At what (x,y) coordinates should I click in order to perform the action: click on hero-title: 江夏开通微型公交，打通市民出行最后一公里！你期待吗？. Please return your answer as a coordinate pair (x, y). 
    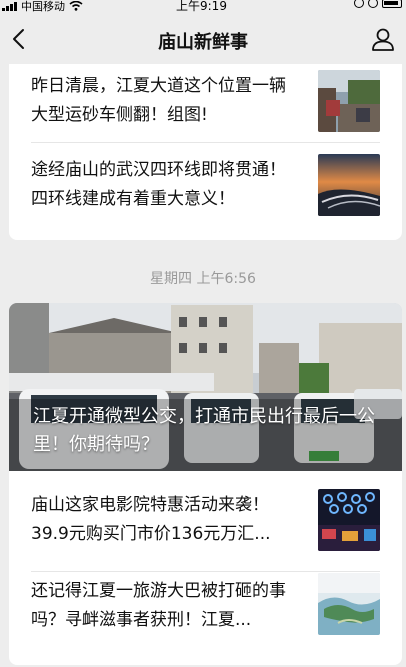
    Looking at the image, I should click on (204, 430).